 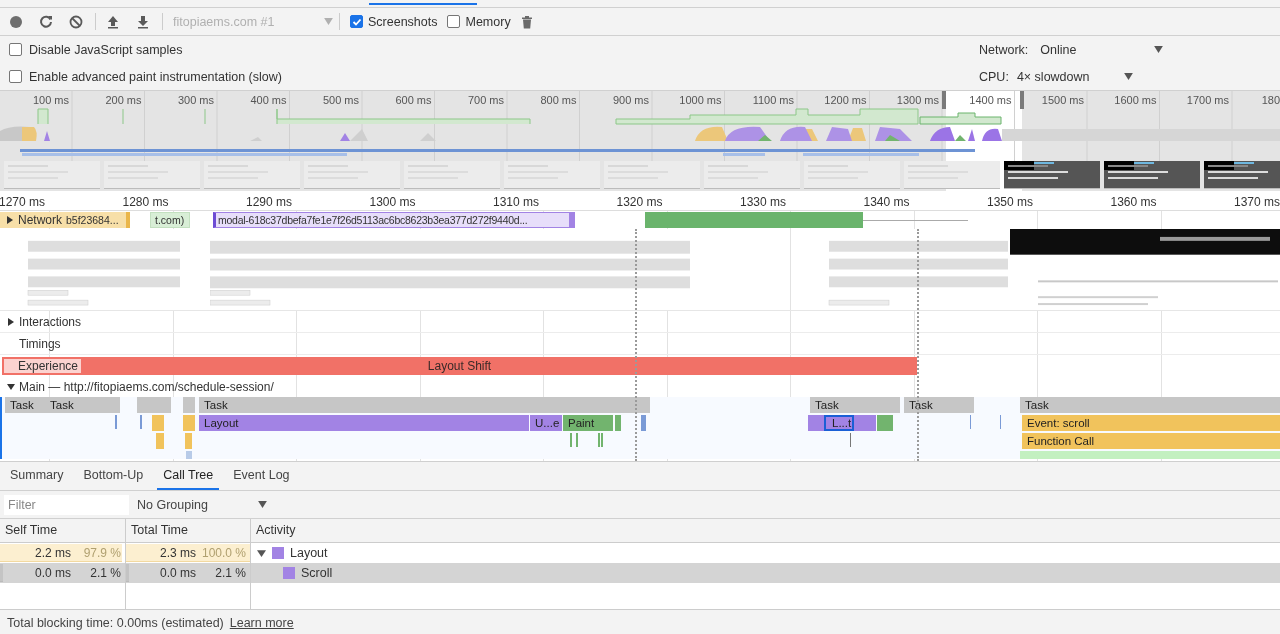 What do you see at coordinates (845, 100) in the screenshot?
I see `overview-tick-label: 1200 ms` at bounding box center [845, 100].